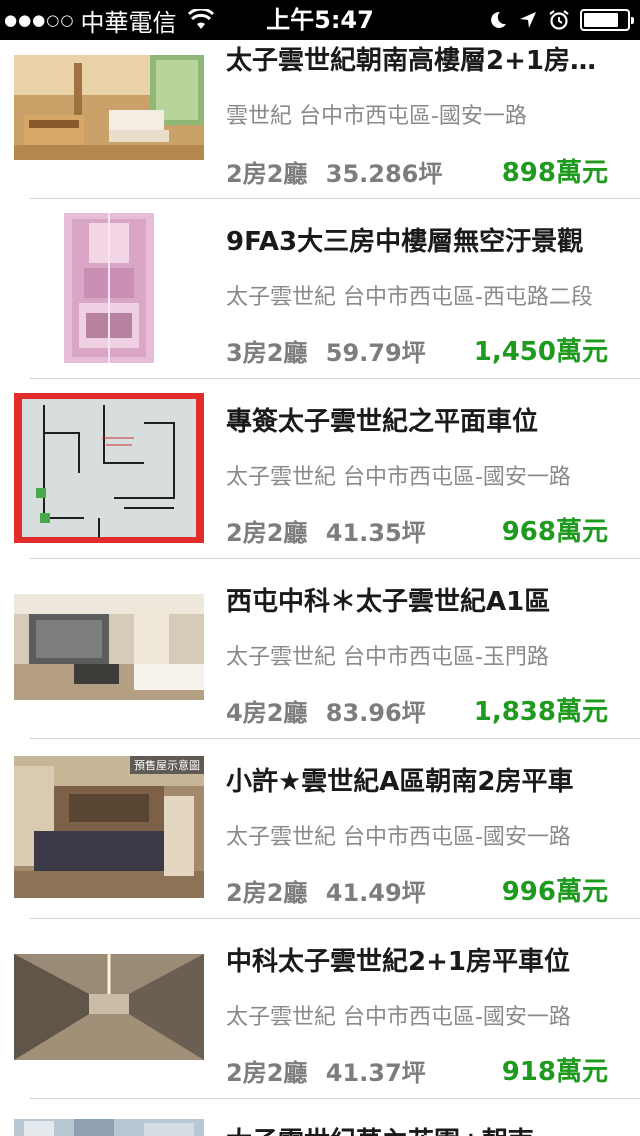  I want to click on listing-area: 41.35坪, so click(375, 533).